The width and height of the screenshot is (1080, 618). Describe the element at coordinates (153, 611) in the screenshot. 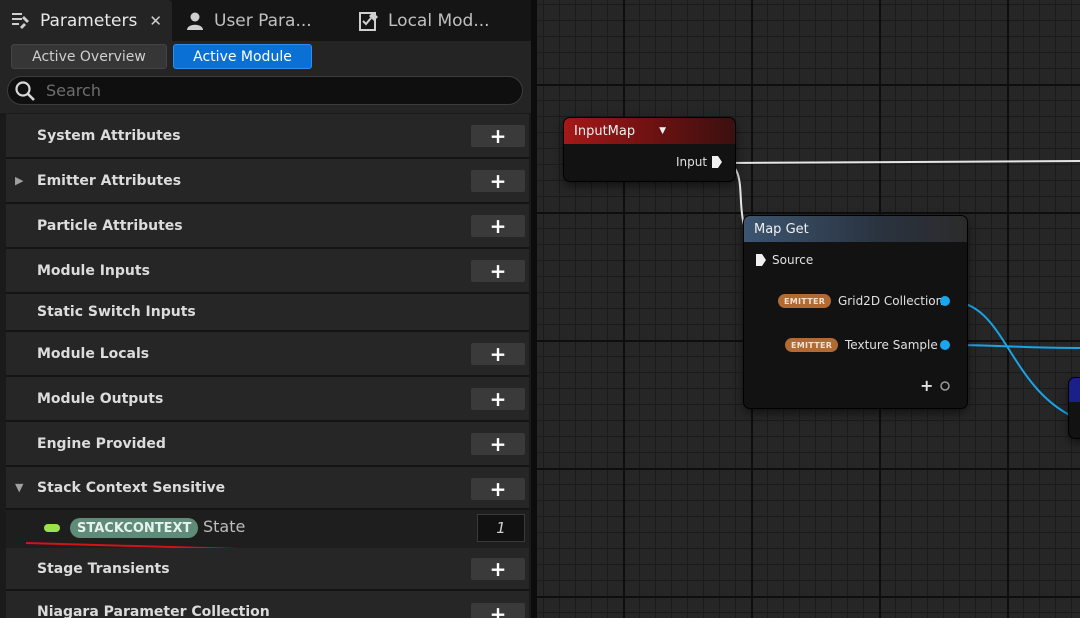

I see `category-label: Niagara Parameter Collection` at that location.